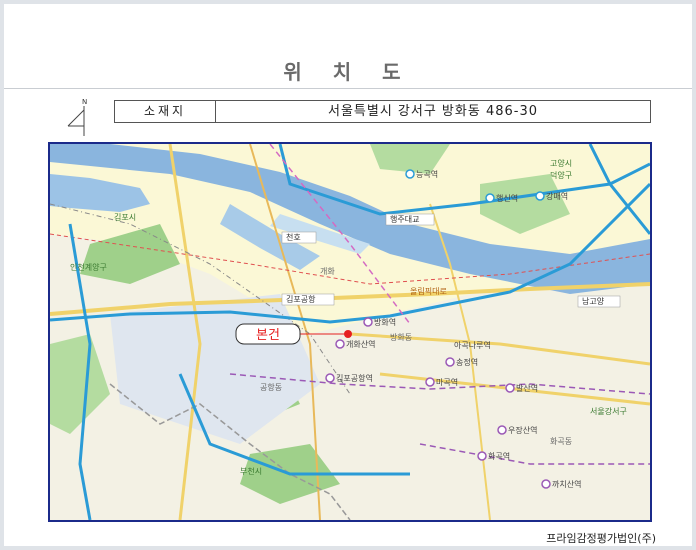  I want to click on station-label: 개화산역, so click(360, 344).